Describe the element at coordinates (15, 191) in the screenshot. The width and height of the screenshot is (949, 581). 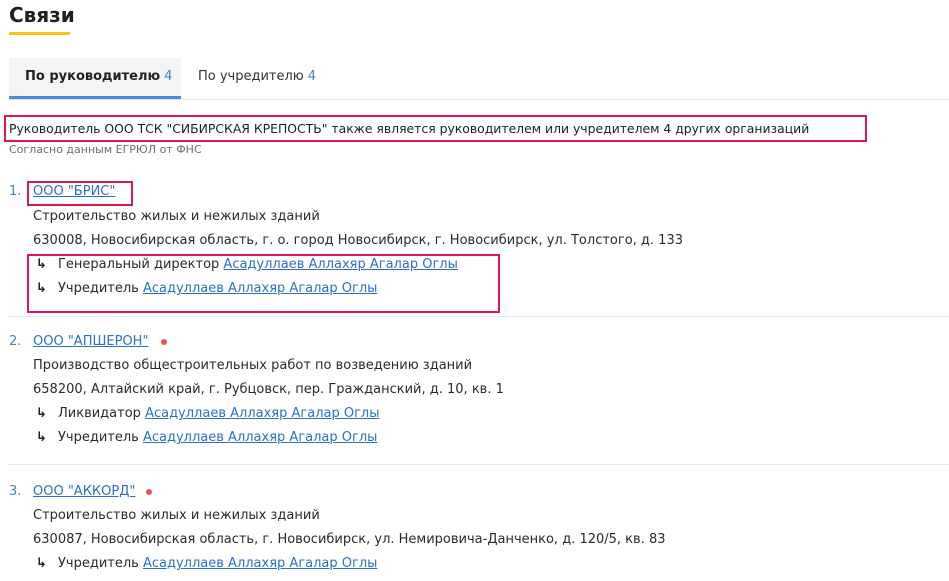
I see `org-number: 1.` at that location.